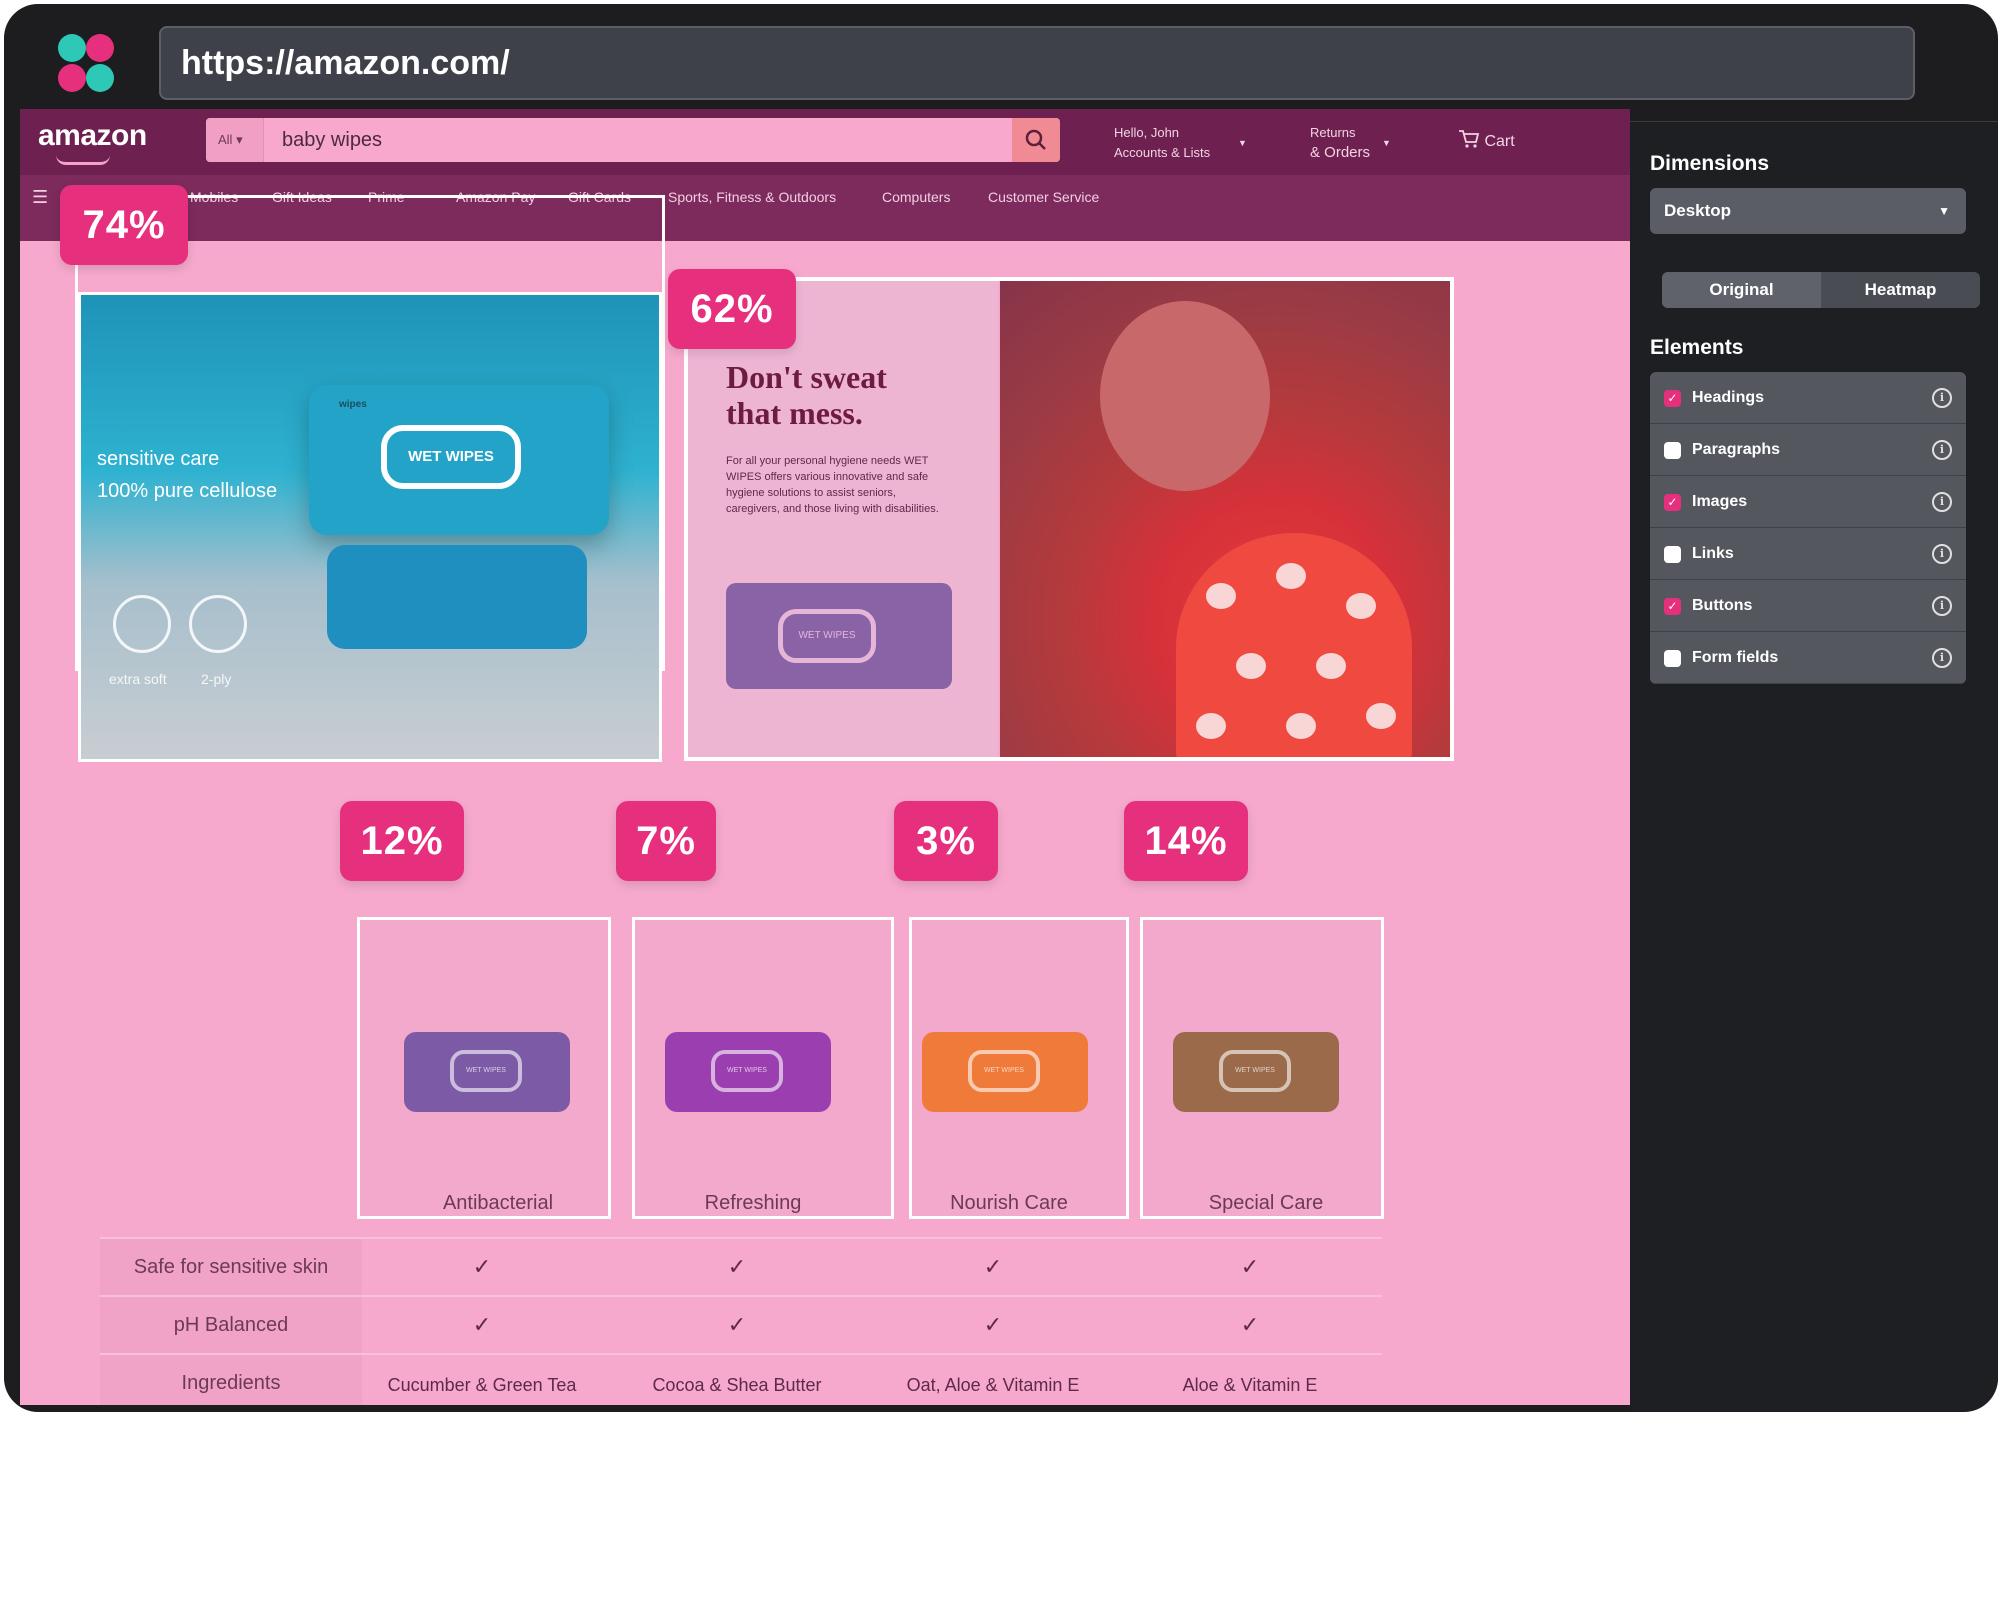 The width and height of the screenshot is (2000, 1606). Describe the element at coordinates (498, 1203) in the screenshot. I see `column-header: Antibacterial` at that location.